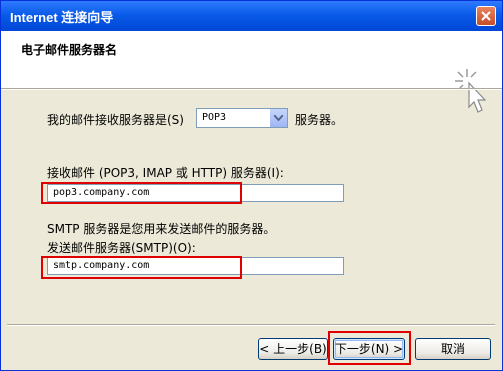 The height and width of the screenshot is (371, 503). What do you see at coordinates (195, 193) in the screenshot?
I see `incoming-server-input: pop3.company.com` at bounding box center [195, 193].